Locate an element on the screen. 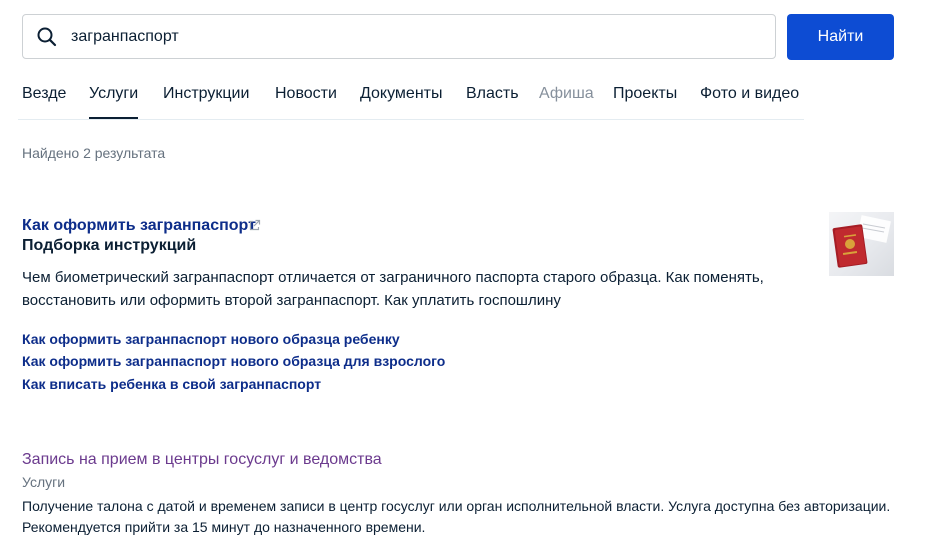 This screenshot has width=935, height=556. passport-image is located at coordinates (861, 244).